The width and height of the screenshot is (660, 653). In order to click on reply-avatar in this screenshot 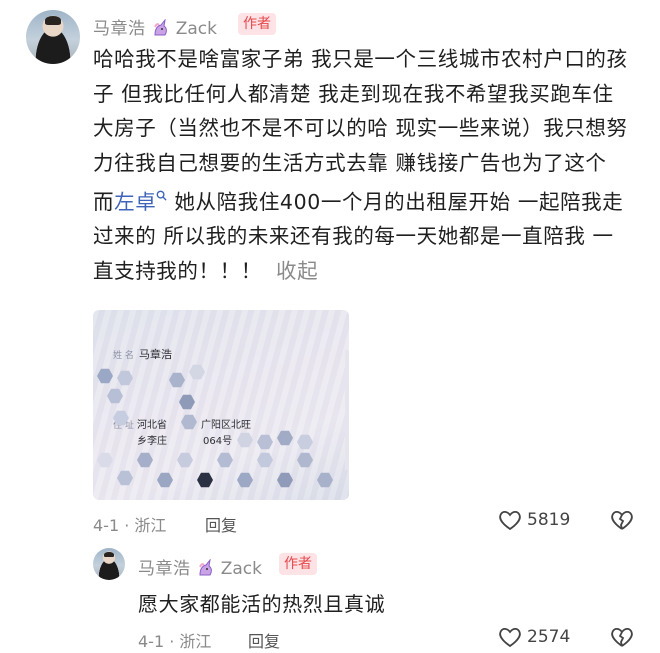, I will do `click(109, 564)`.